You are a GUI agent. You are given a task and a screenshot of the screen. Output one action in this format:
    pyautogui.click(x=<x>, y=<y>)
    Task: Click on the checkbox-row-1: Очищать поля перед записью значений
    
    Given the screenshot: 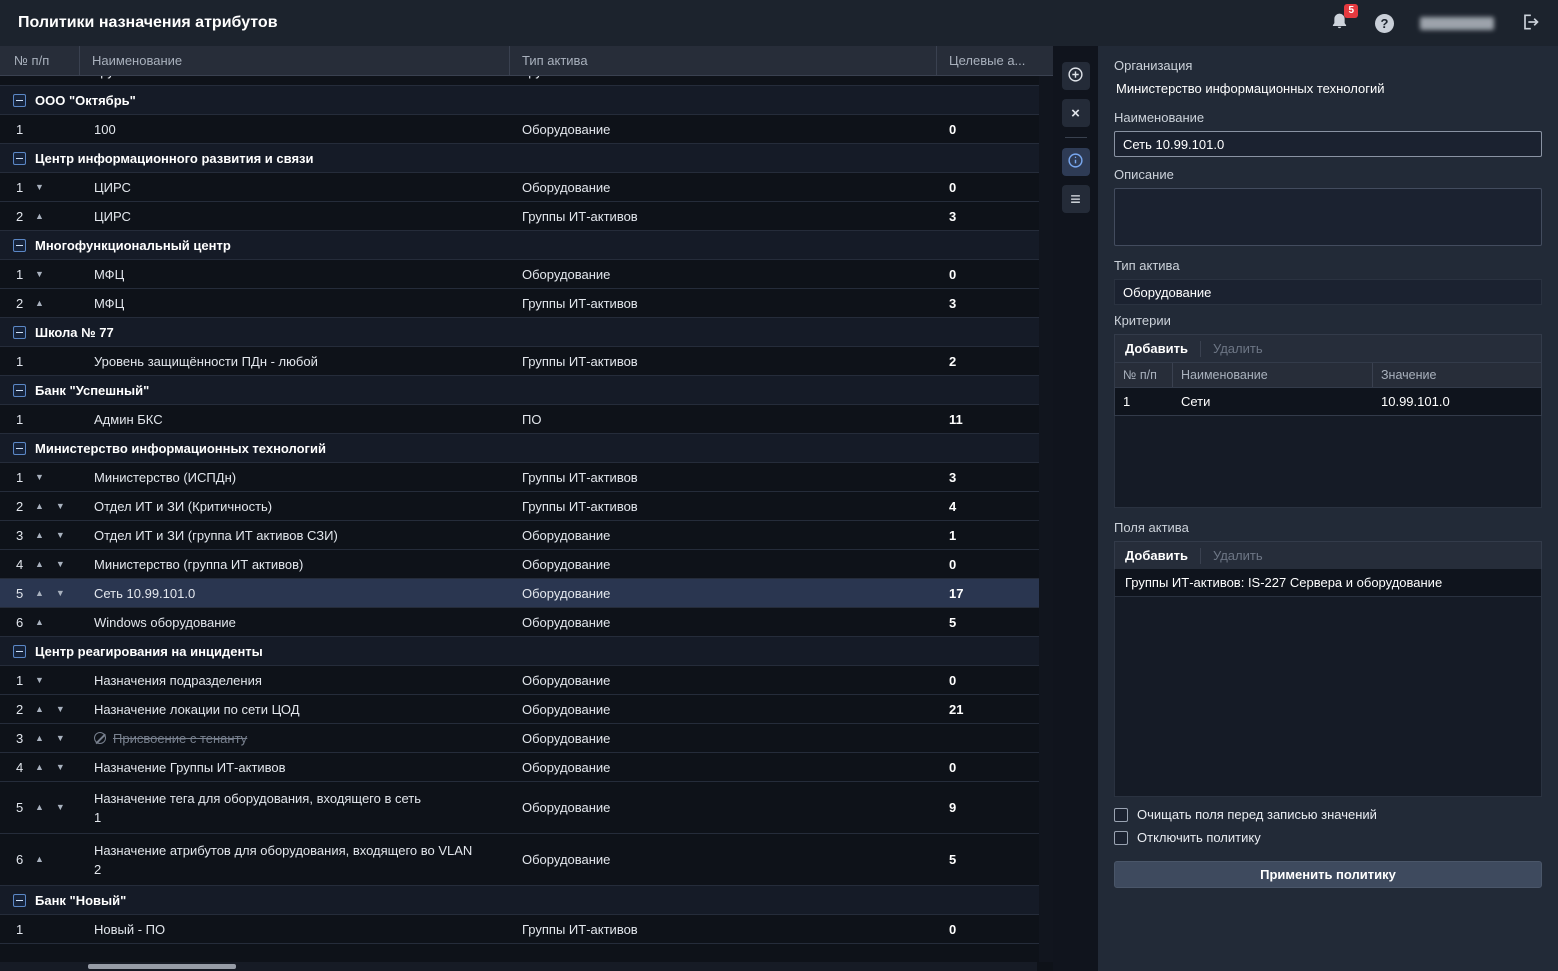 What is the action you would take?
    pyautogui.click(x=1328, y=814)
    